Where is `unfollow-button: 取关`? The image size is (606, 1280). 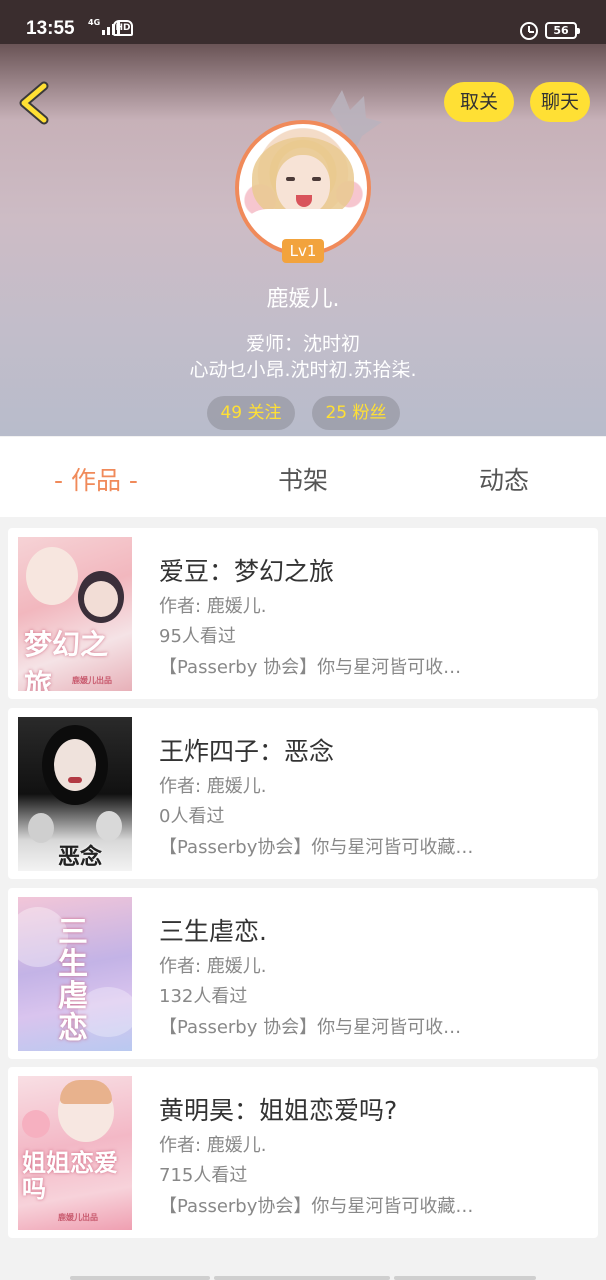
unfollow-button: 取关 is located at coordinates (479, 102).